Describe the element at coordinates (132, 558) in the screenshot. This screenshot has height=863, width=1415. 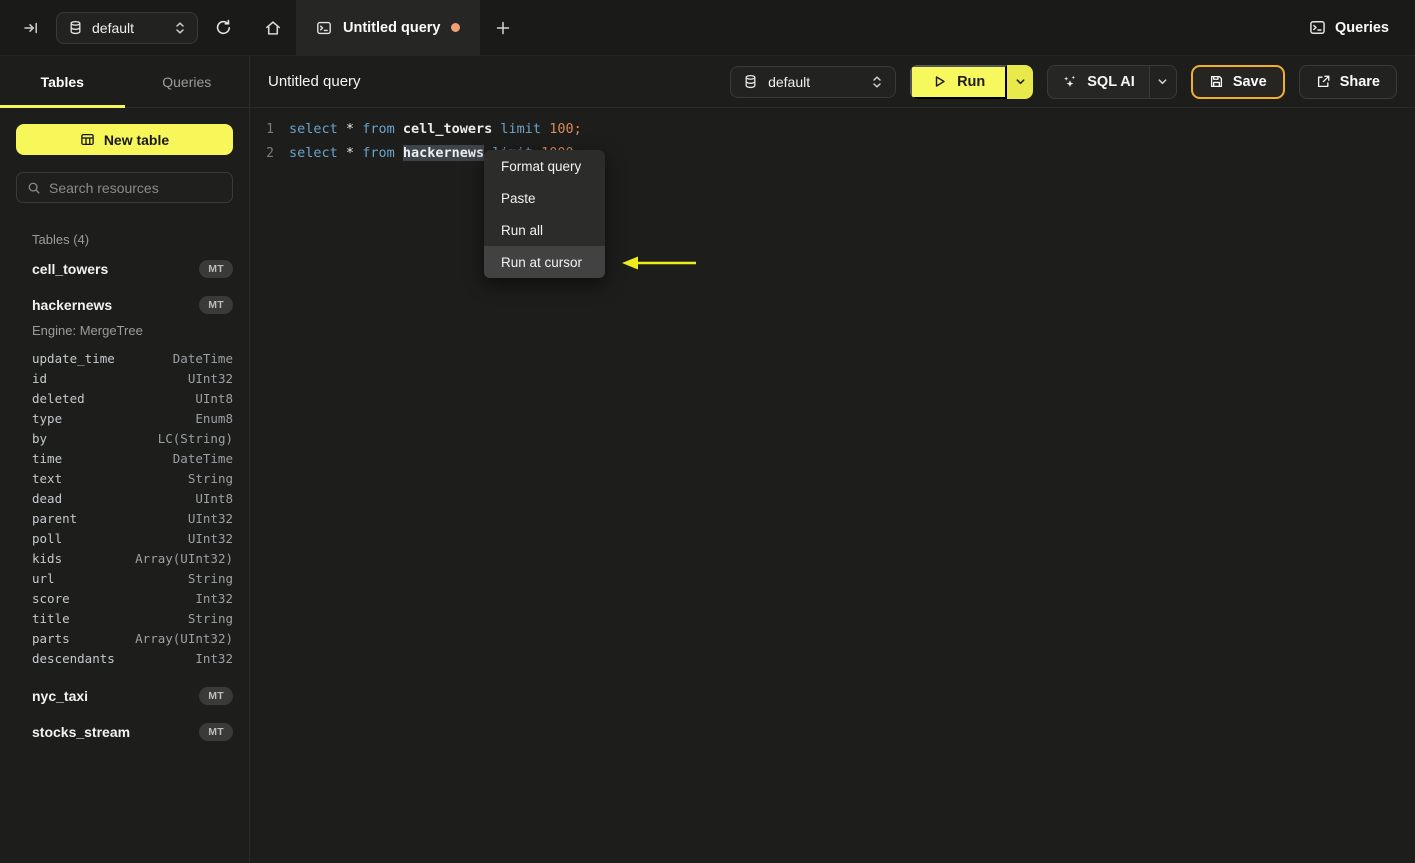
I see `column-row: kids Array(UInt32)` at that location.